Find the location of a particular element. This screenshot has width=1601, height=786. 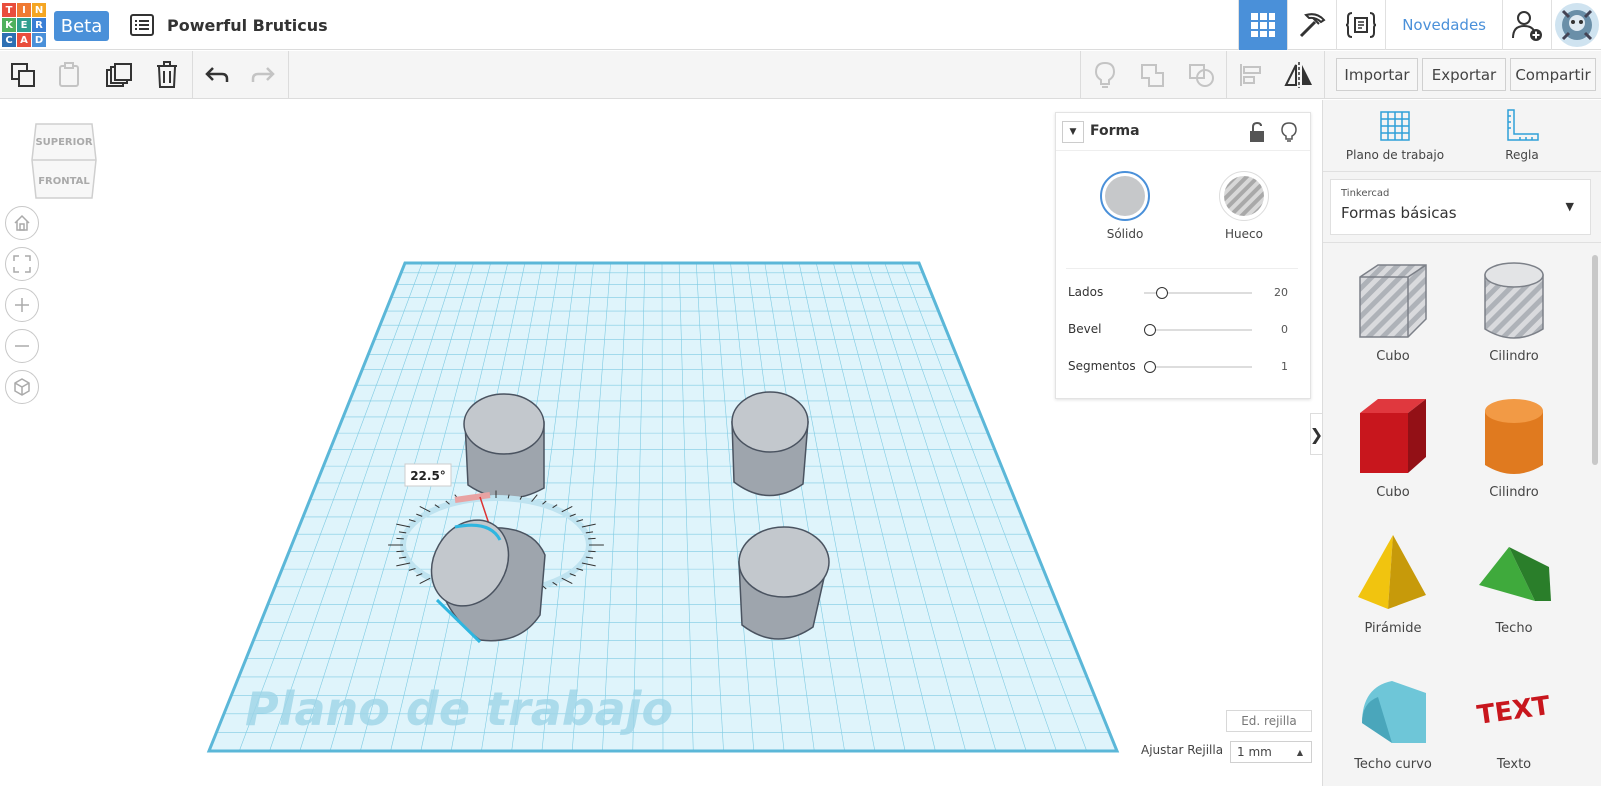

group-icon is located at coordinates (1152, 75).